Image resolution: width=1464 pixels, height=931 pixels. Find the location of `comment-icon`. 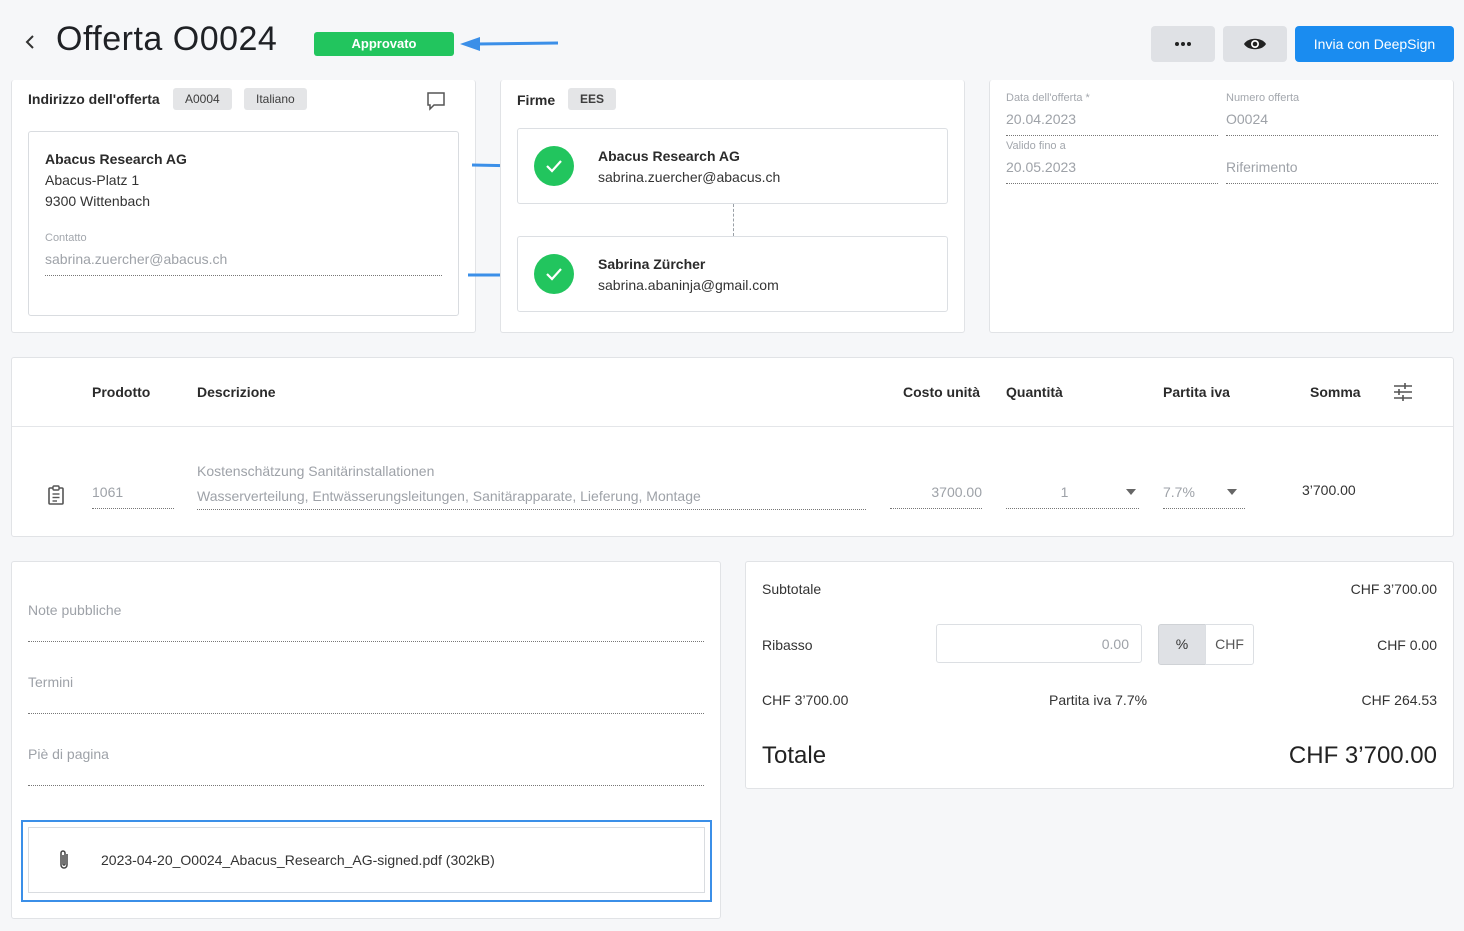

comment-icon is located at coordinates (436, 101).